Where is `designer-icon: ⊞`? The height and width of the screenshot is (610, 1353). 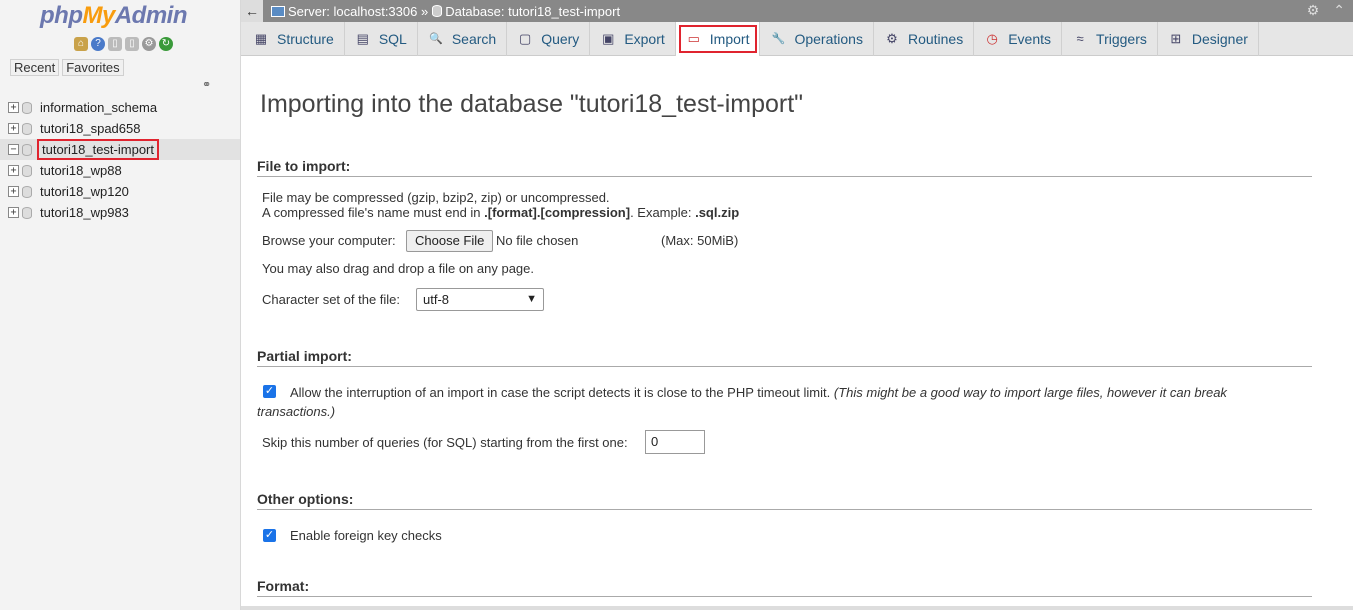 designer-icon: ⊞ is located at coordinates (1176, 38).